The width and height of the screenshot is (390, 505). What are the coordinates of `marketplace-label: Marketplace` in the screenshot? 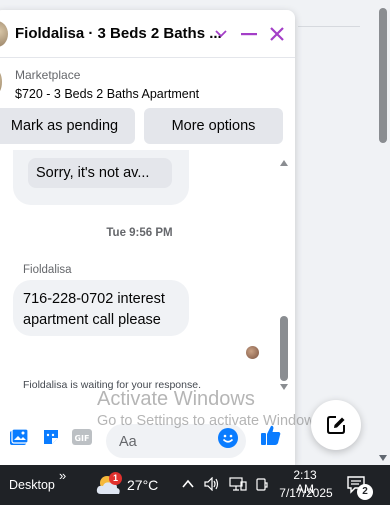 It's located at (48, 75).